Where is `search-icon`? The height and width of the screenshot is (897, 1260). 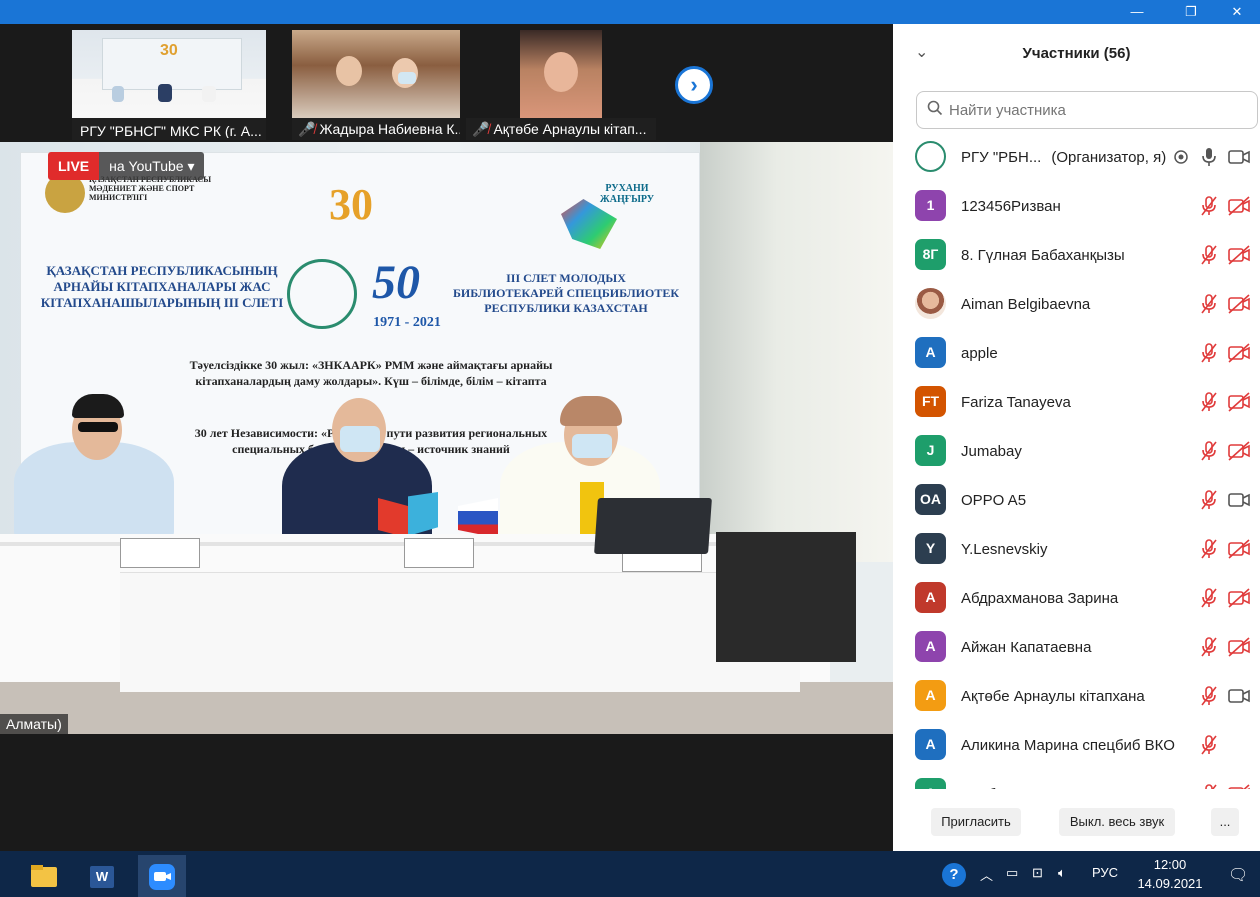
search-icon is located at coordinates (935, 108).